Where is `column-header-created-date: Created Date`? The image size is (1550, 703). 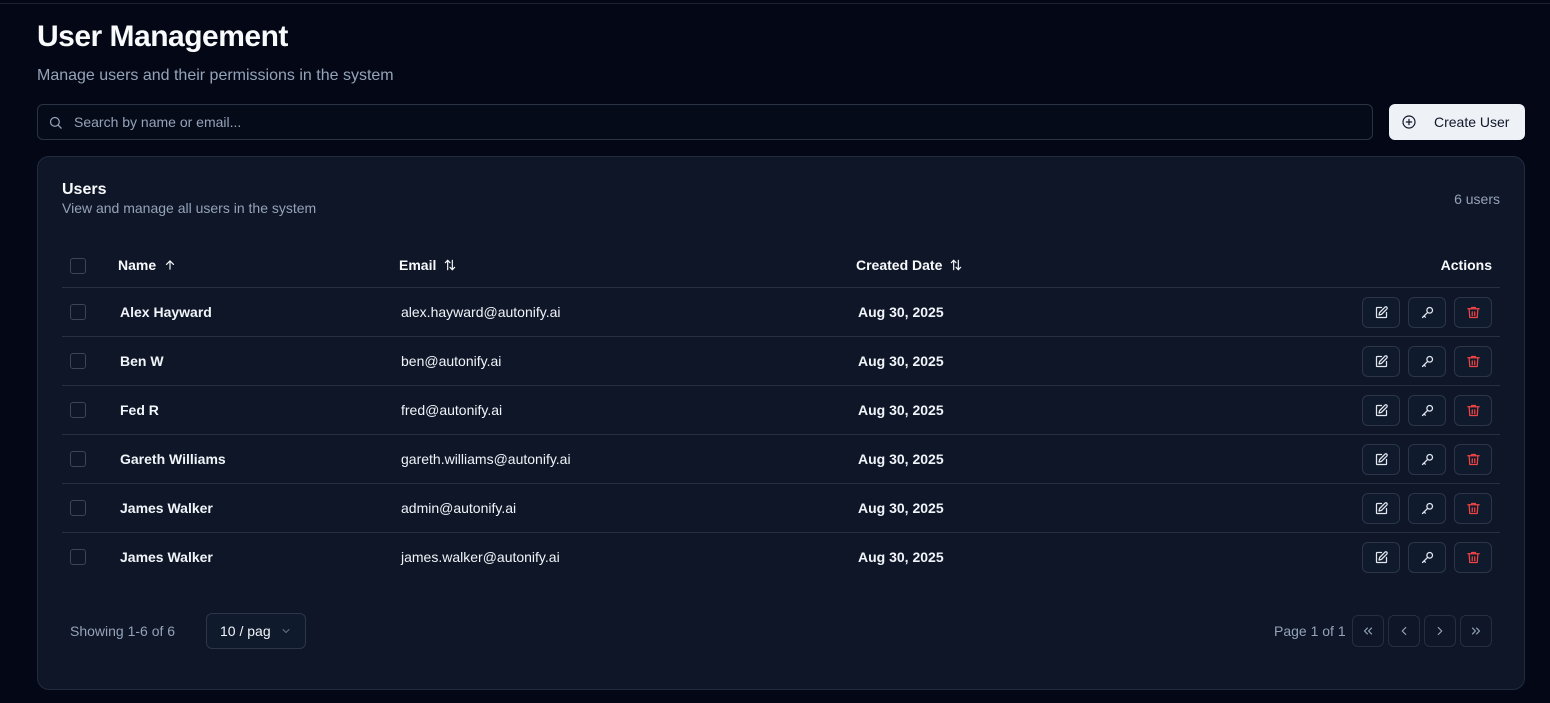 column-header-created-date: Created Date is located at coordinates (909, 265).